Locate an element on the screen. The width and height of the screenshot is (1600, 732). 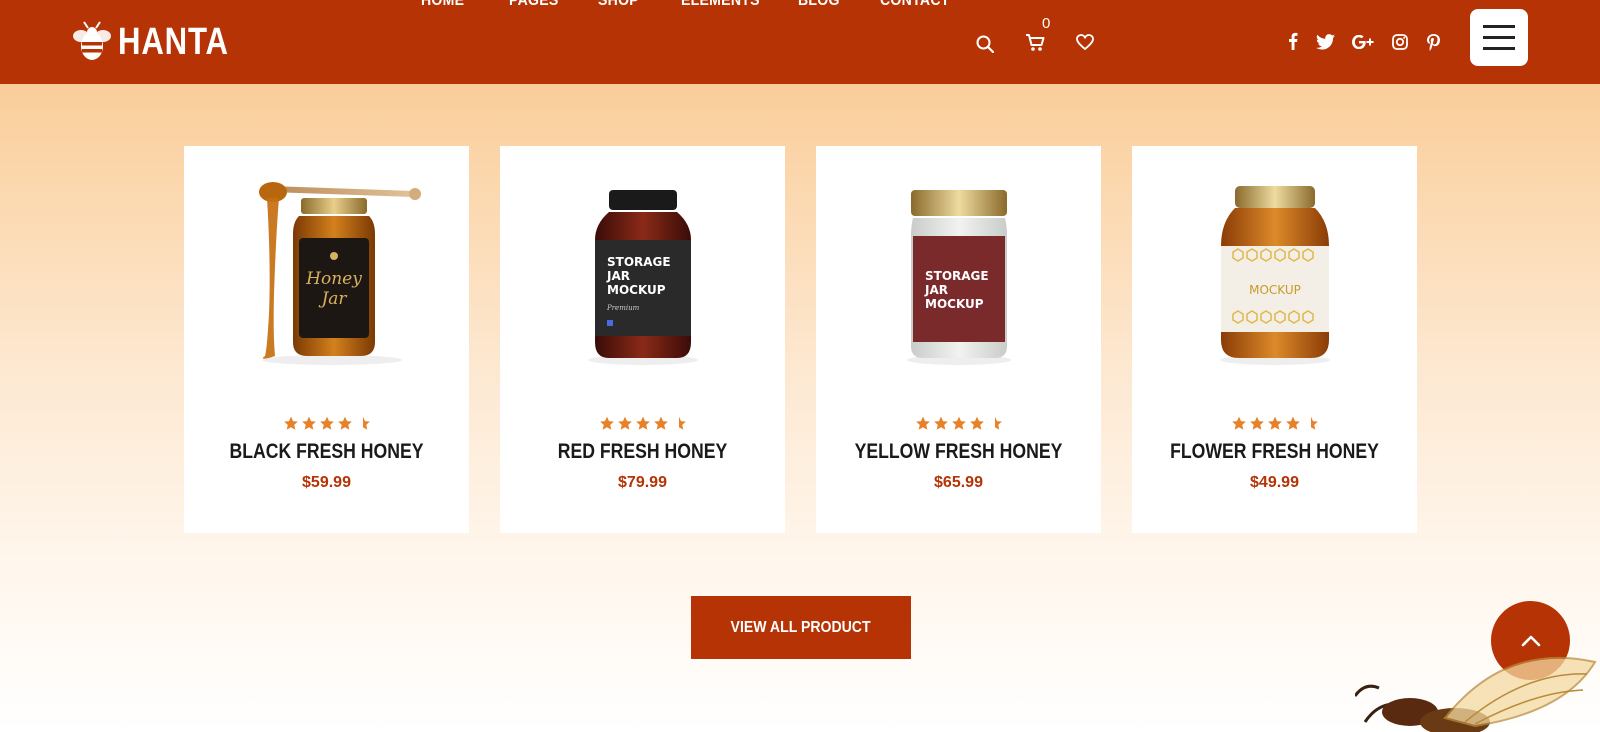
nav-item-shop: SHOP is located at coordinates (618, 5).